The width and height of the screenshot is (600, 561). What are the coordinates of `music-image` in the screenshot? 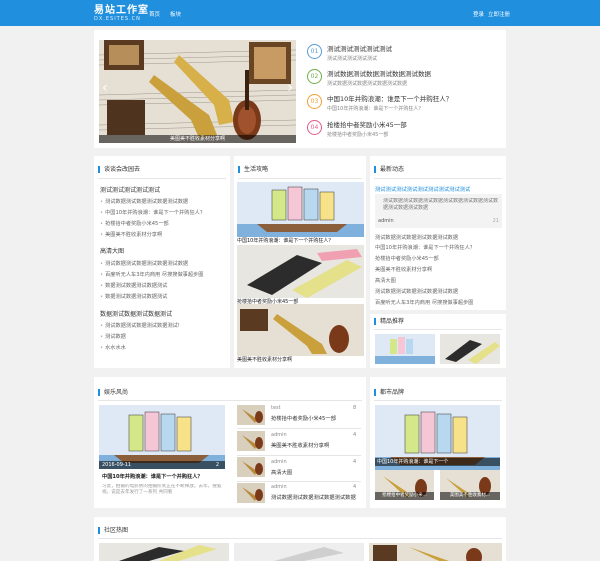 It's located at (300, 330).